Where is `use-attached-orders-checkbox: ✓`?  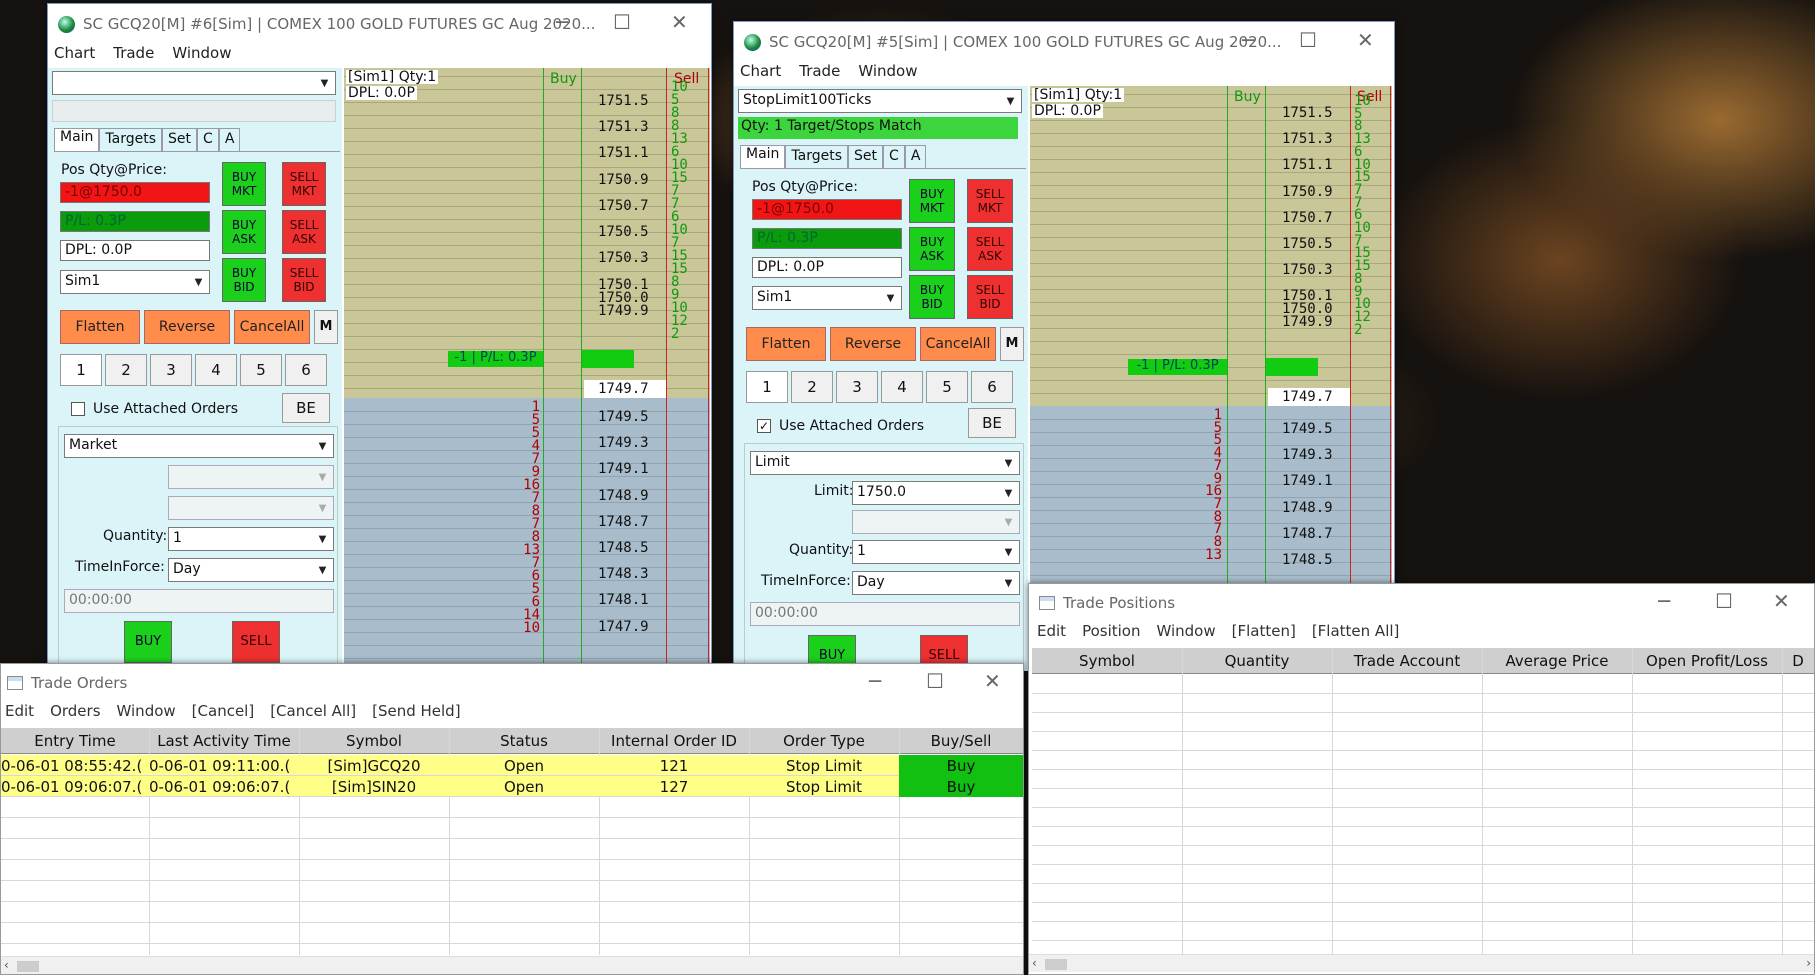
use-attached-orders-checkbox: ✓ is located at coordinates (764, 426).